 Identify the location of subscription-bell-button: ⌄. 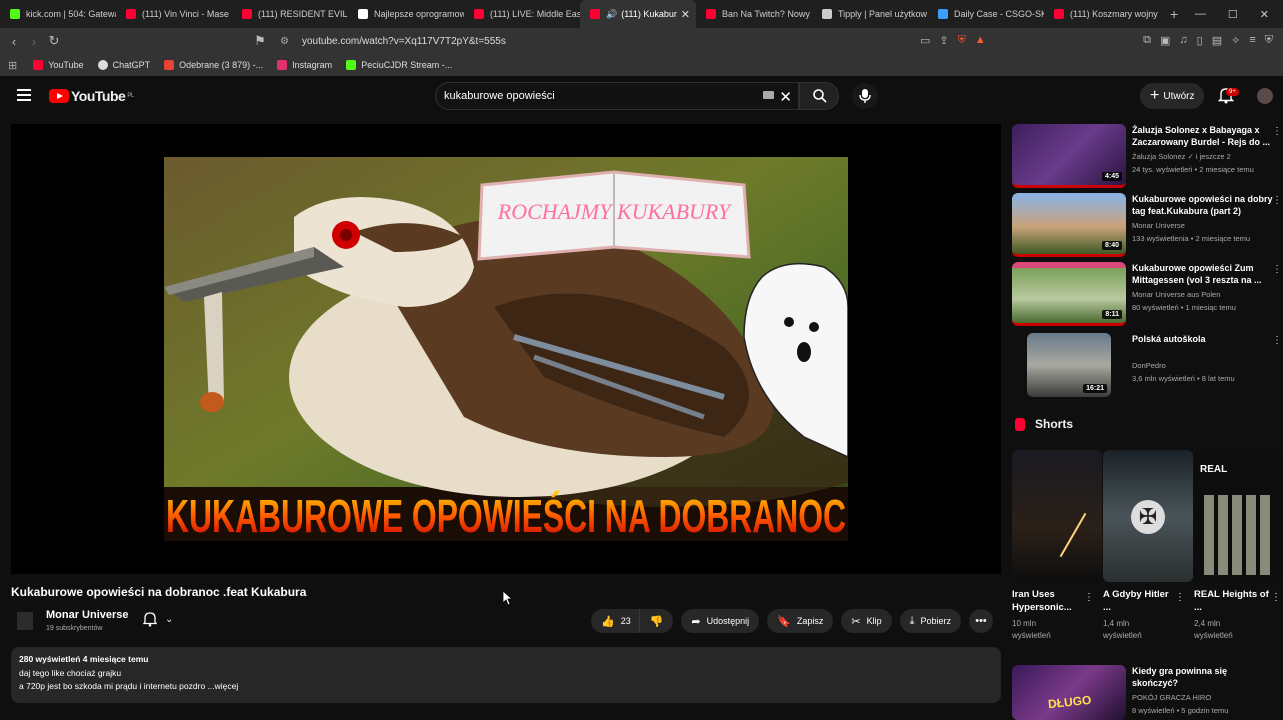
(158, 619).